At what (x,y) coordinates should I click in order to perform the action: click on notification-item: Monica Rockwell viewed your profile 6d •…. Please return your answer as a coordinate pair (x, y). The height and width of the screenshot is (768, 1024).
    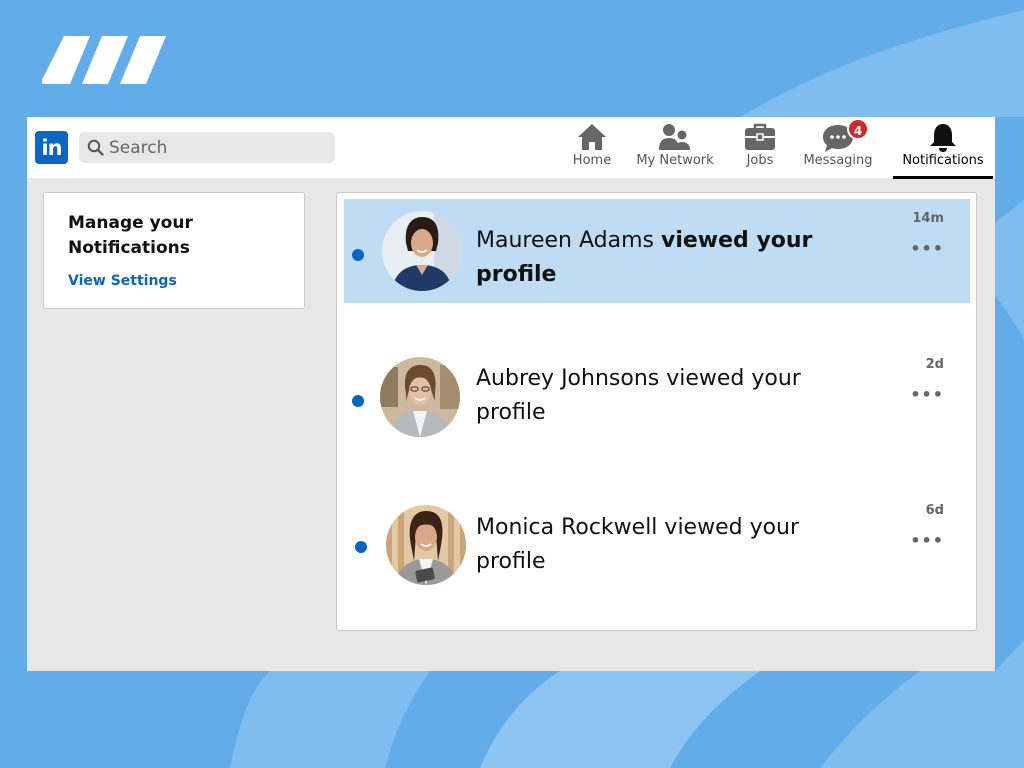
    Looking at the image, I should click on (657, 543).